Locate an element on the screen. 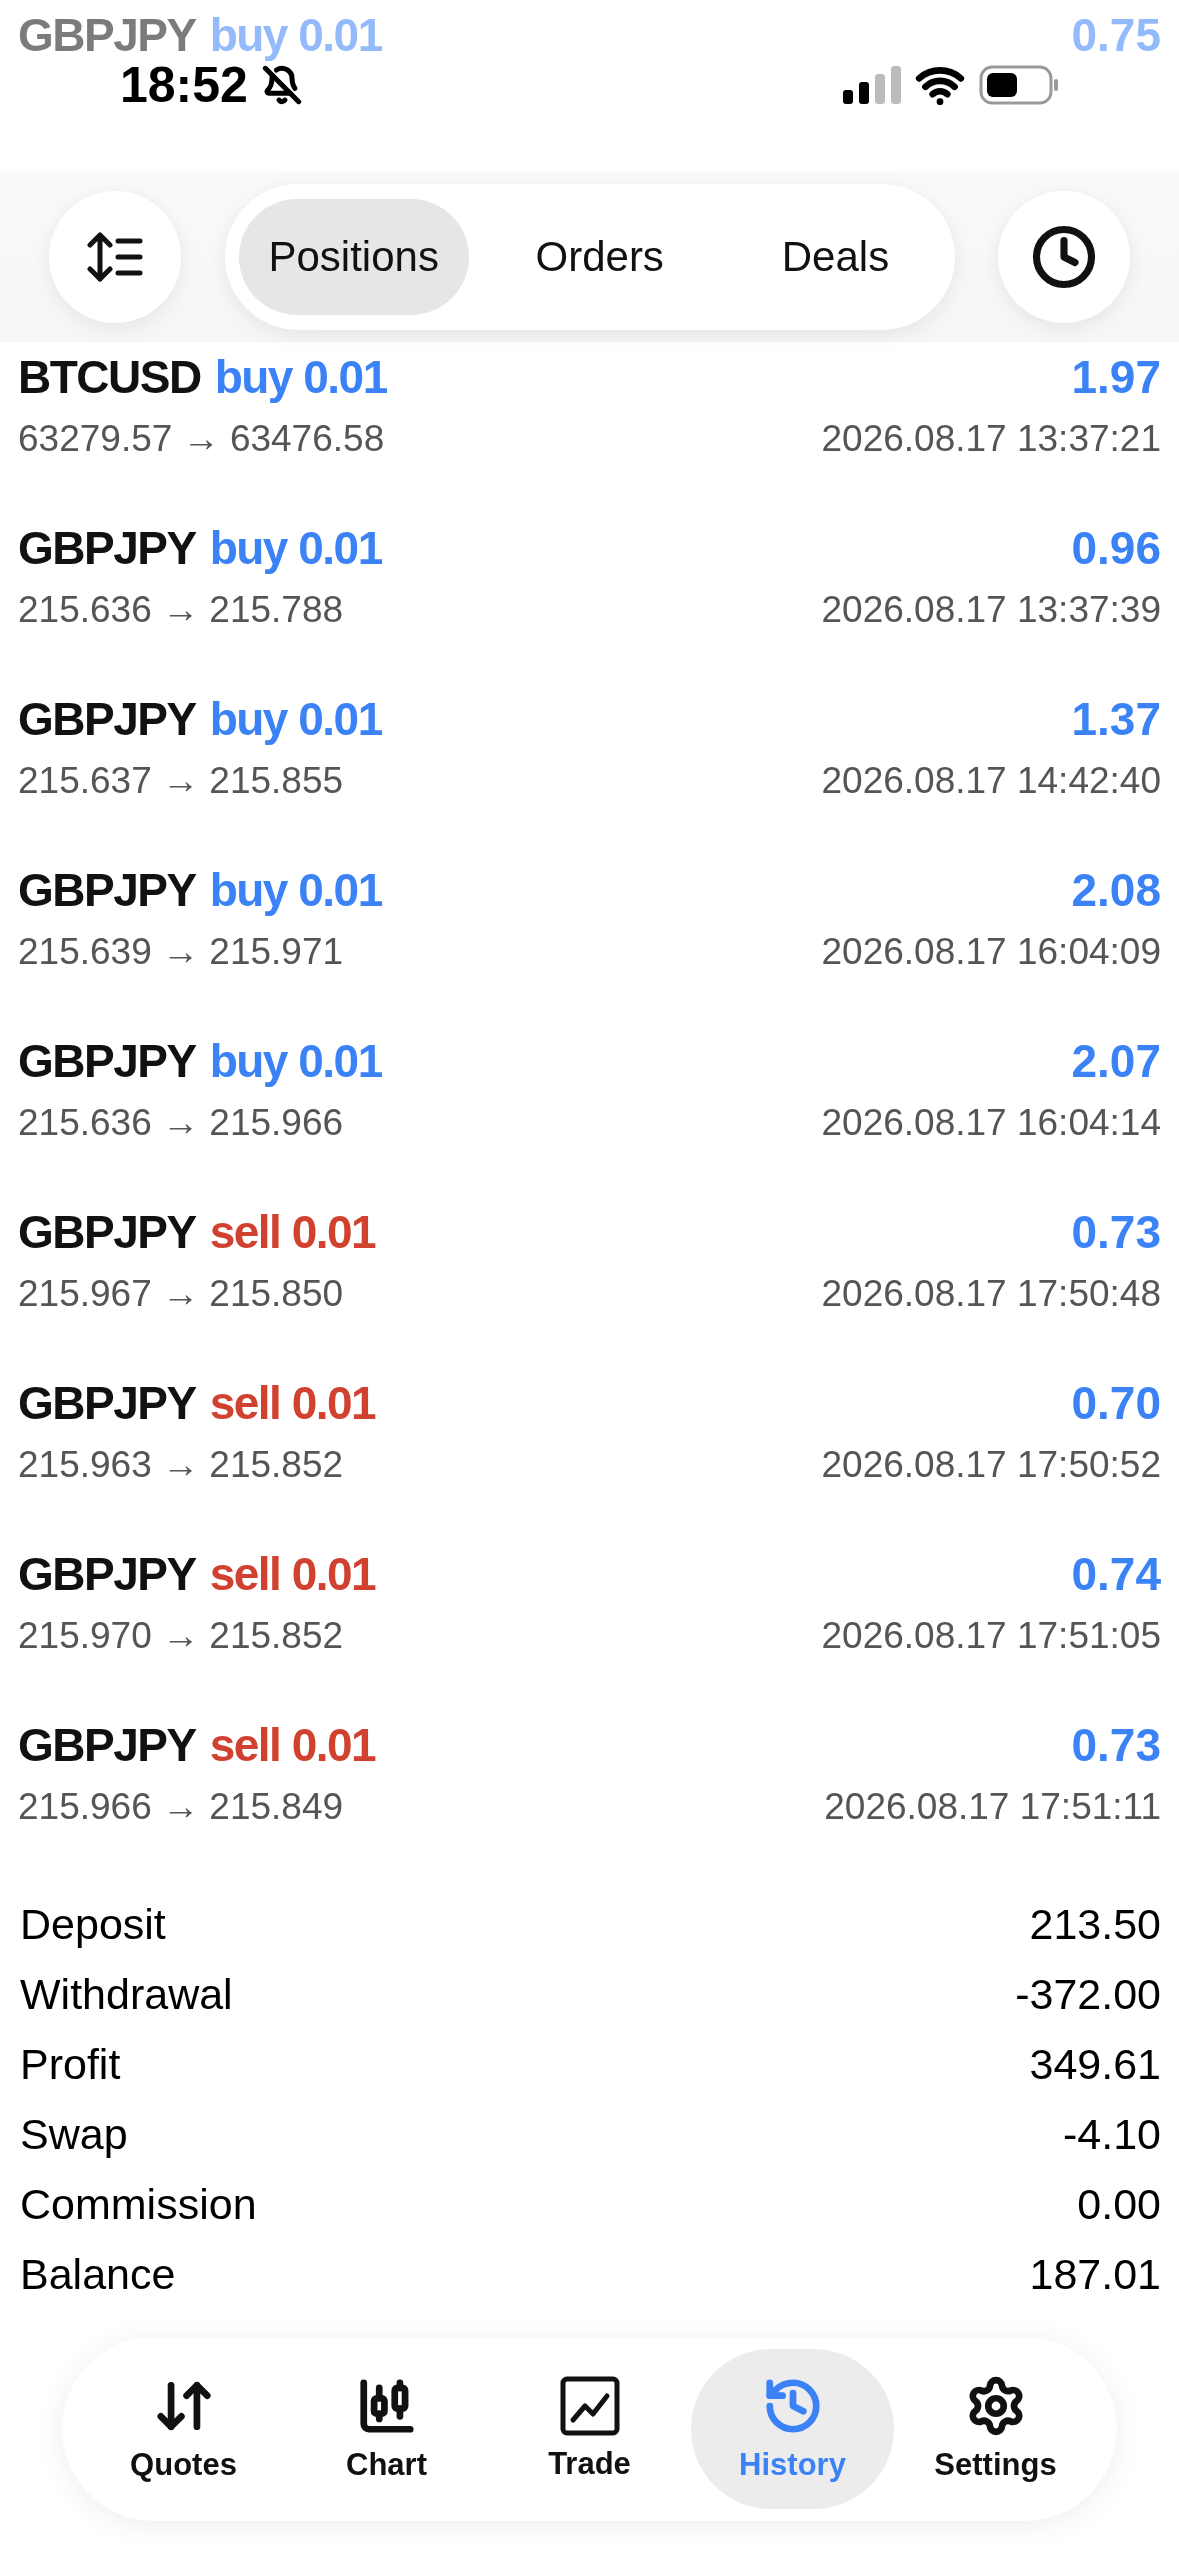 This screenshot has height=2556, width=1179. deal-time: 2026.08.17 14:42:40 is located at coordinates (991, 781).